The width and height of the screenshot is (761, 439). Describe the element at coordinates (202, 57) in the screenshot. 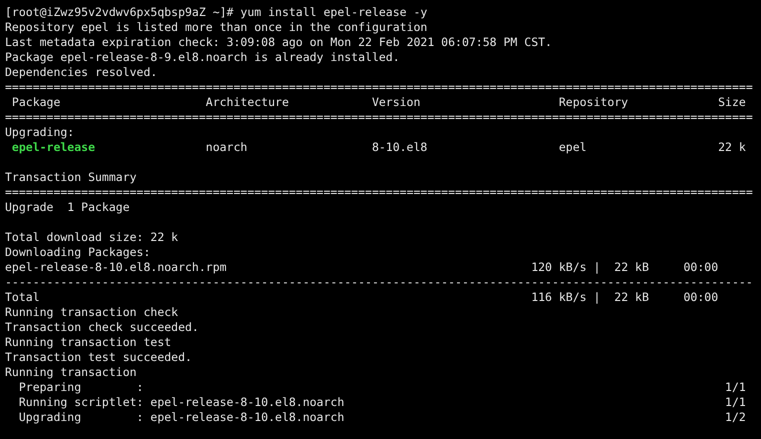

I see `terminal-line: Package epel-release-8-9.el8.noarch is already installed.` at that location.